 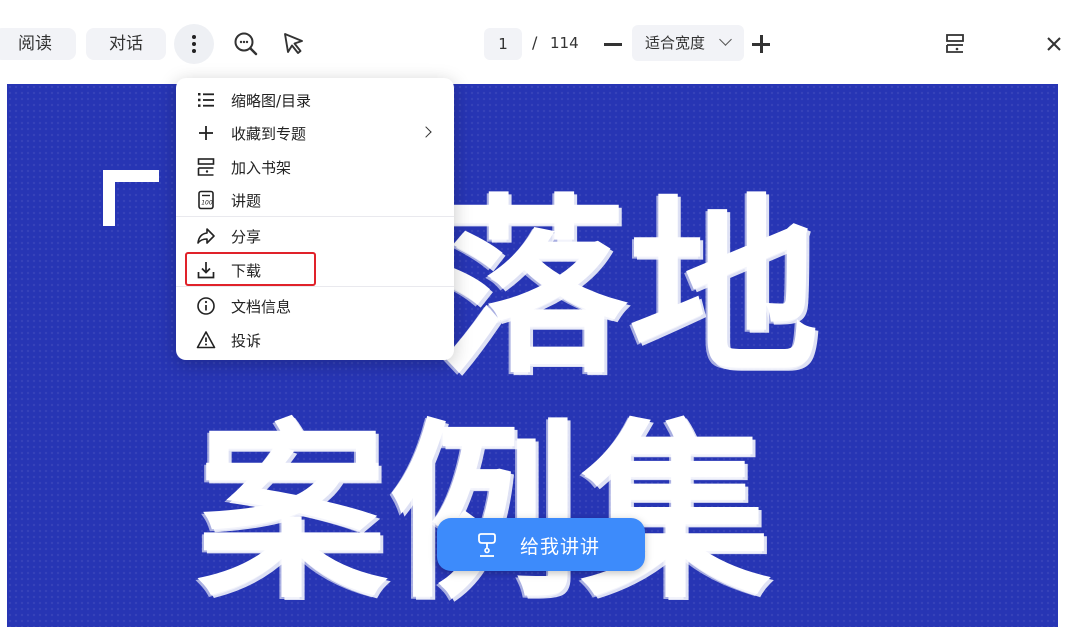 What do you see at coordinates (294, 44) in the screenshot?
I see `cursor-select-icon` at bounding box center [294, 44].